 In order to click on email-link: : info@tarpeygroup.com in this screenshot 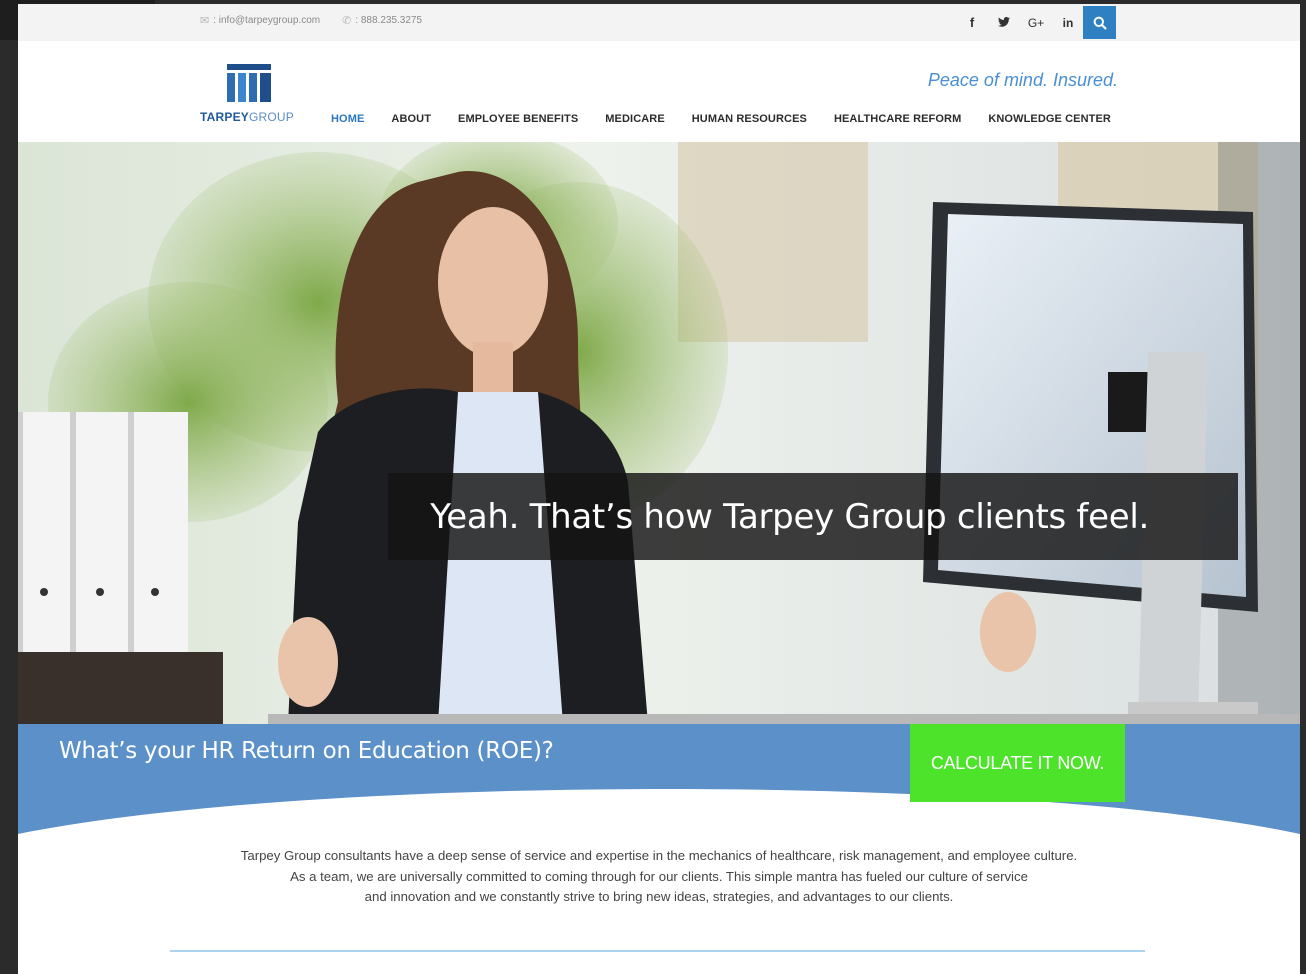, I will do `click(266, 20)`.